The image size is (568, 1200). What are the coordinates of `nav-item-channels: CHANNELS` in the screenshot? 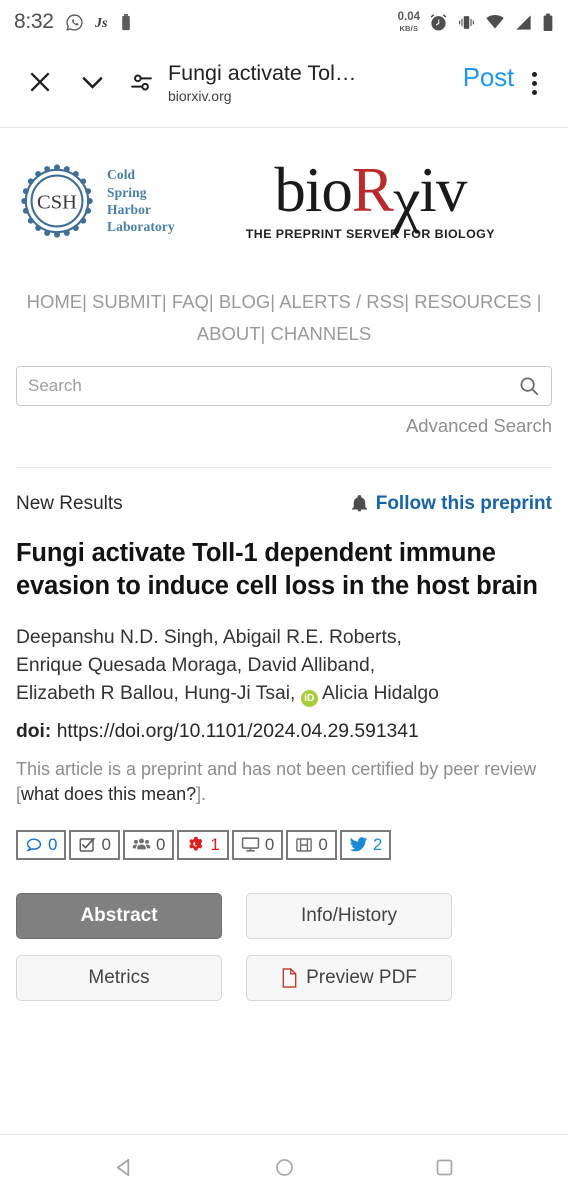 It's located at (320, 333).